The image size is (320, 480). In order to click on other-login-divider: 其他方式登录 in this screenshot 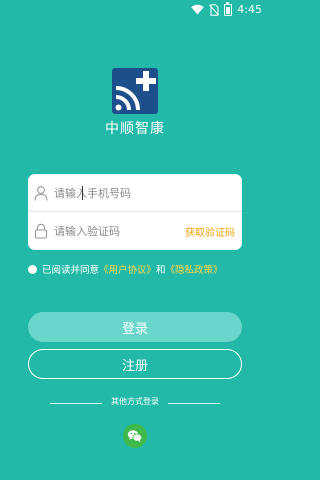, I will do `click(135, 403)`.